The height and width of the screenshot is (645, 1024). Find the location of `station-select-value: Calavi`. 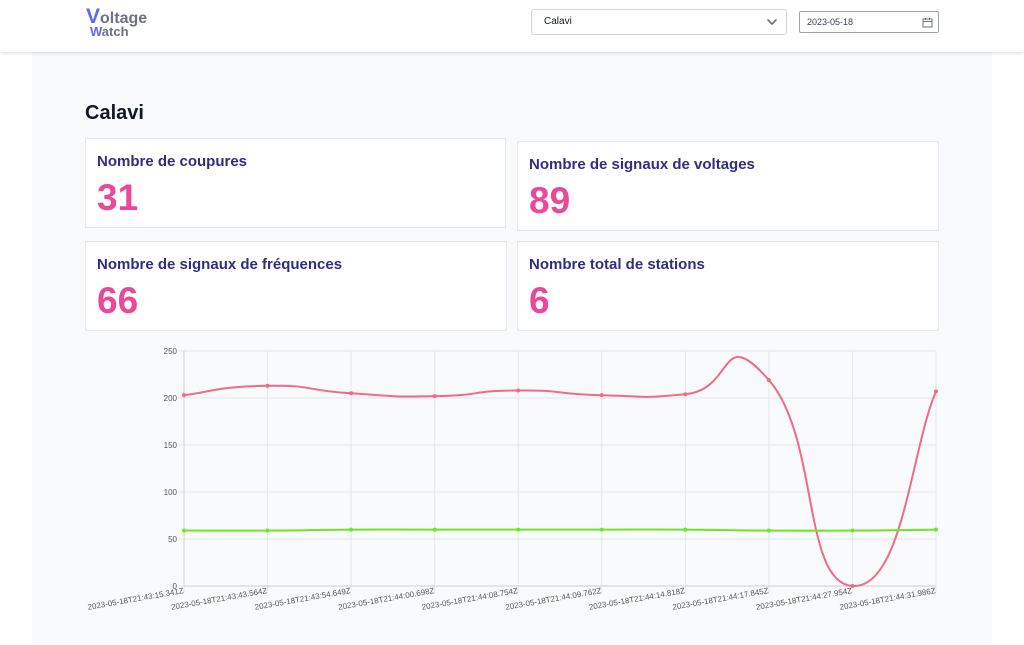

station-select-value: Calavi is located at coordinates (558, 21).